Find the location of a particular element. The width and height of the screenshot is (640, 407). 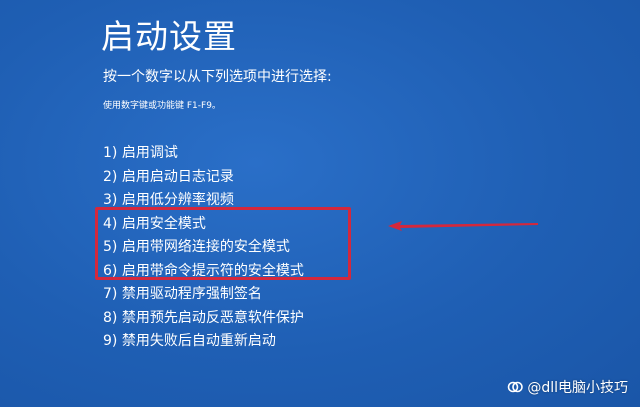

safe-mode-highlight-box is located at coordinates (223, 243).